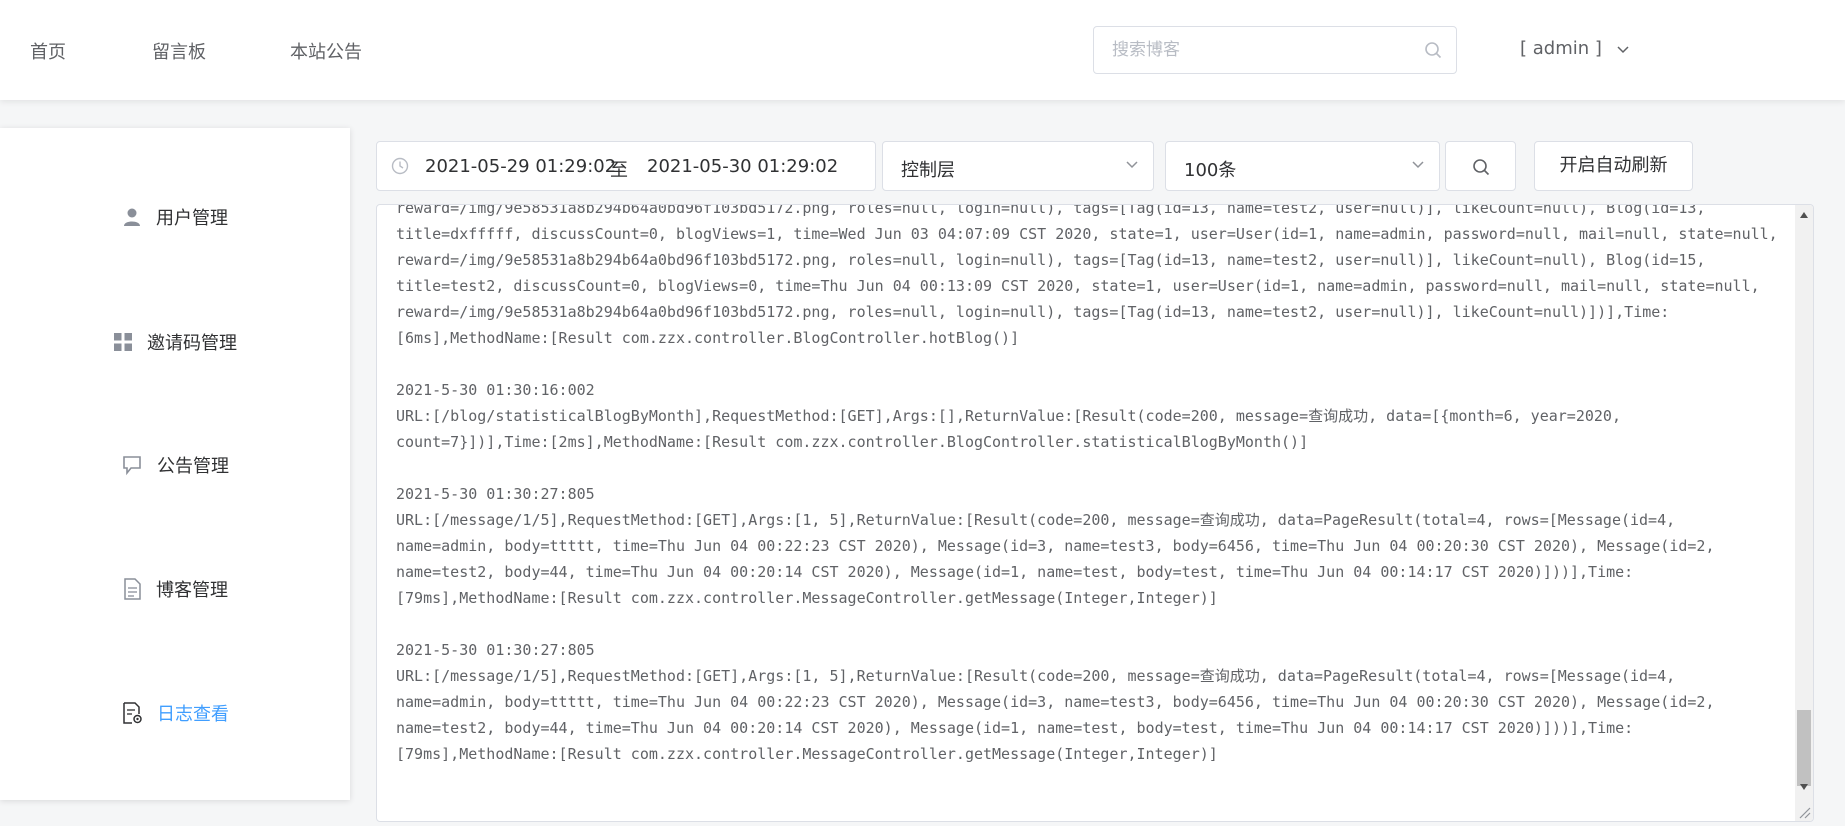 This screenshot has height=826, width=1845. Describe the element at coordinates (1561, 48) in the screenshot. I see `user-label: [ admin ]` at that location.